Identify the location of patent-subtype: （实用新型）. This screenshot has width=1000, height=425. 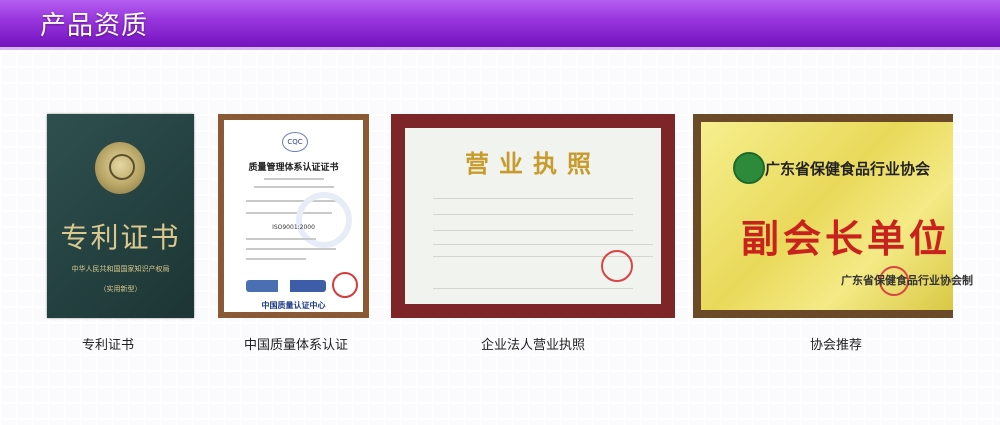
(120, 289).